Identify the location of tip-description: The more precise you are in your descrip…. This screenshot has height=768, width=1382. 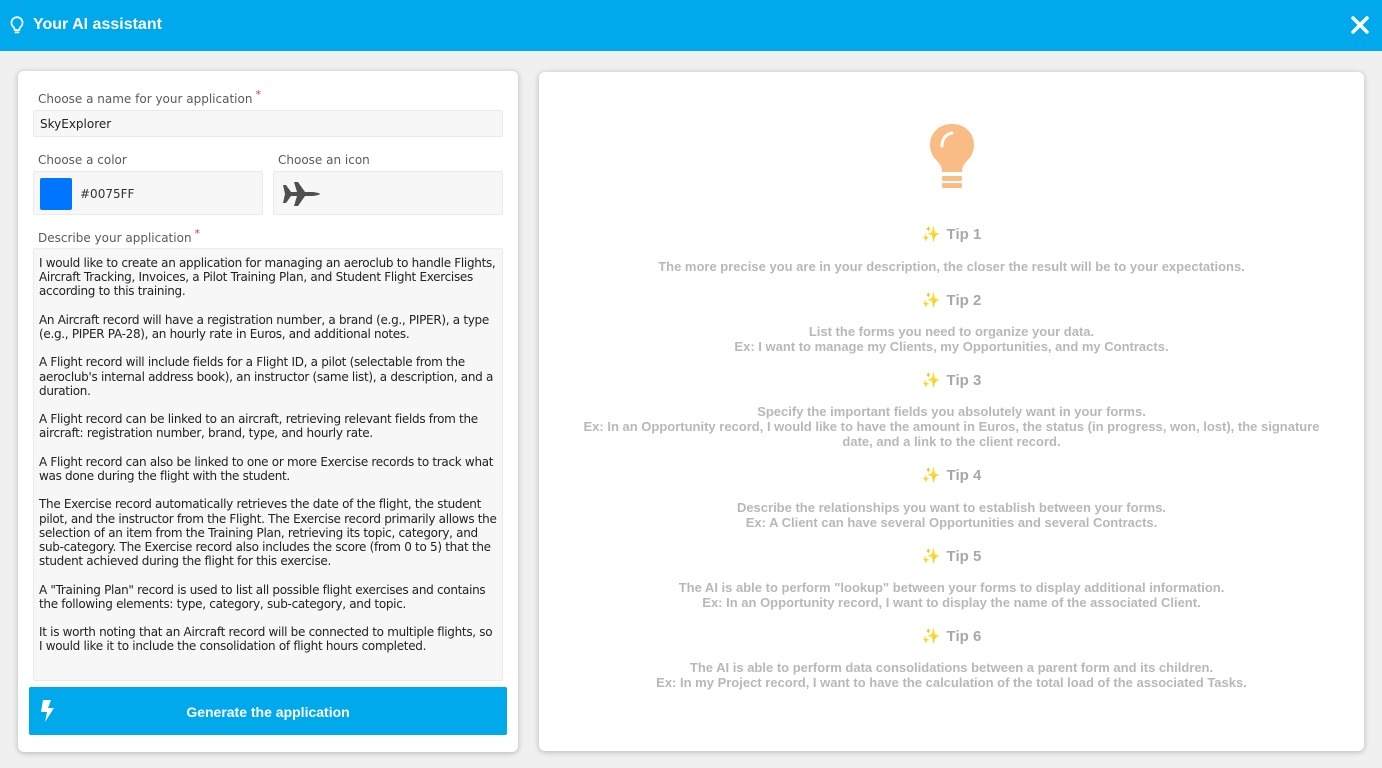
(951, 266).